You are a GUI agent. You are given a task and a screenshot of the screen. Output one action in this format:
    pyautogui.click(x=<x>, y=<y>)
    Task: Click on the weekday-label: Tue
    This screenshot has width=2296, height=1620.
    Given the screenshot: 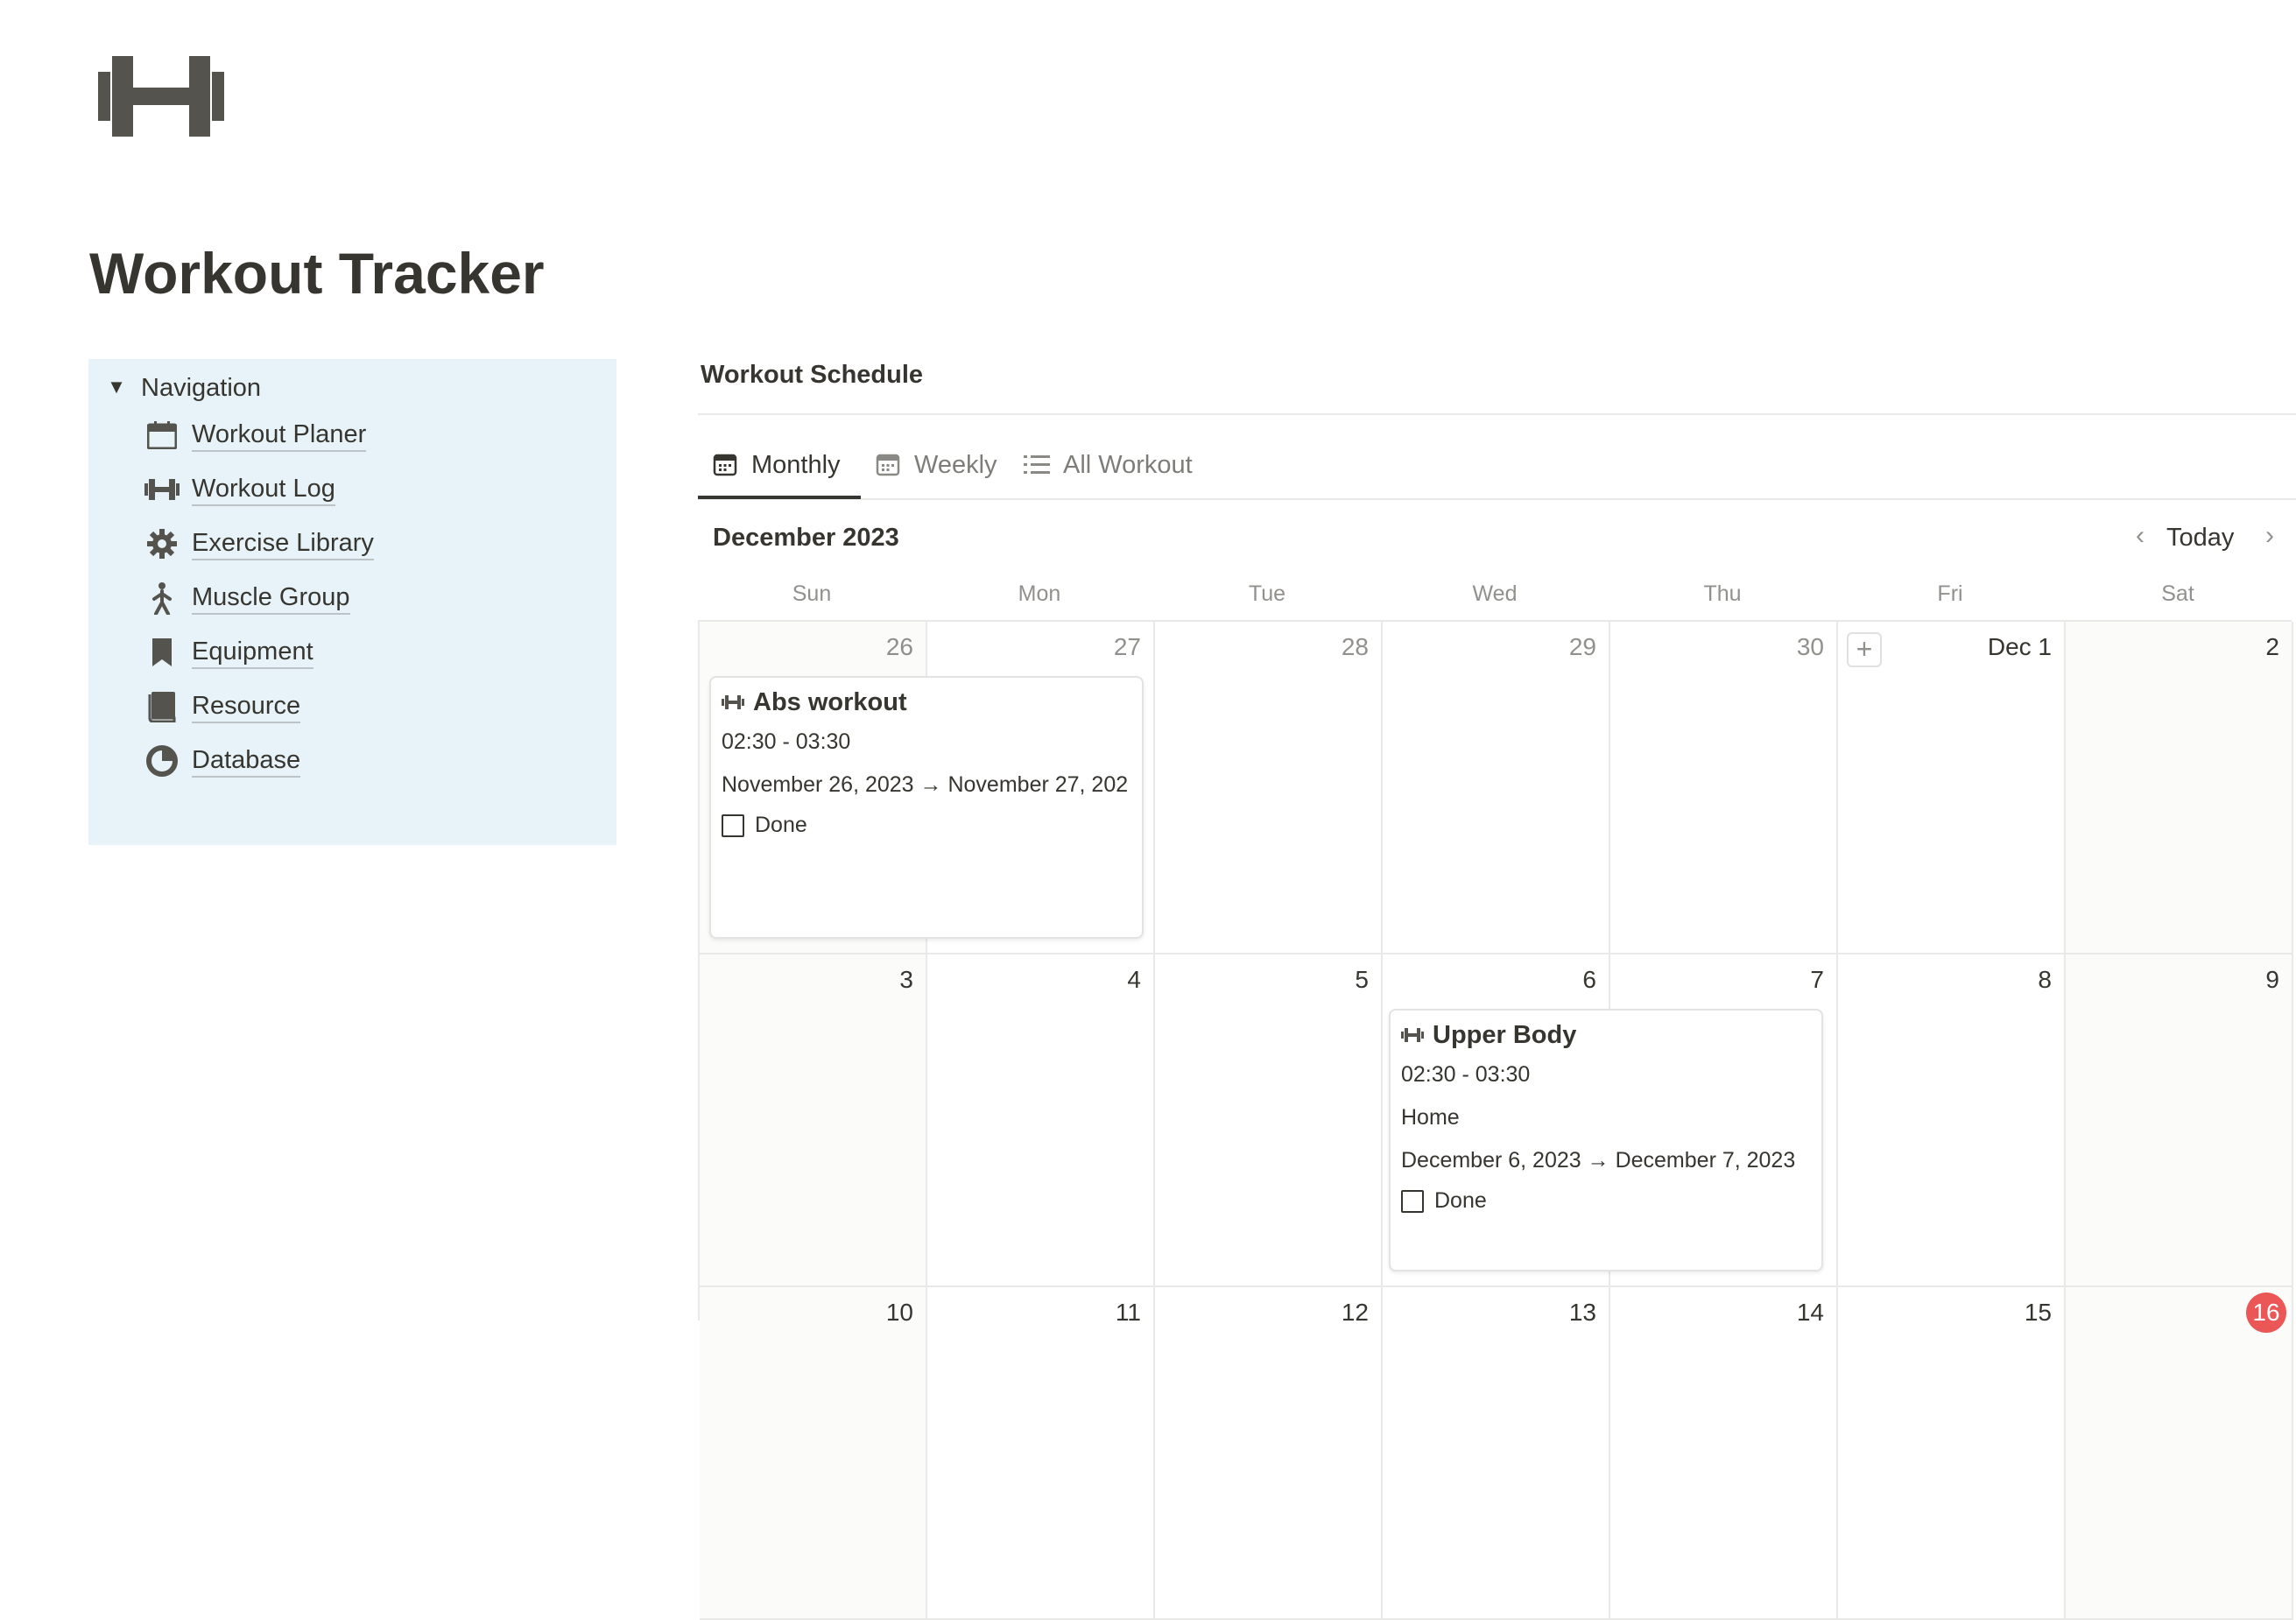 What is the action you would take?
    pyautogui.click(x=1267, y=593)
    